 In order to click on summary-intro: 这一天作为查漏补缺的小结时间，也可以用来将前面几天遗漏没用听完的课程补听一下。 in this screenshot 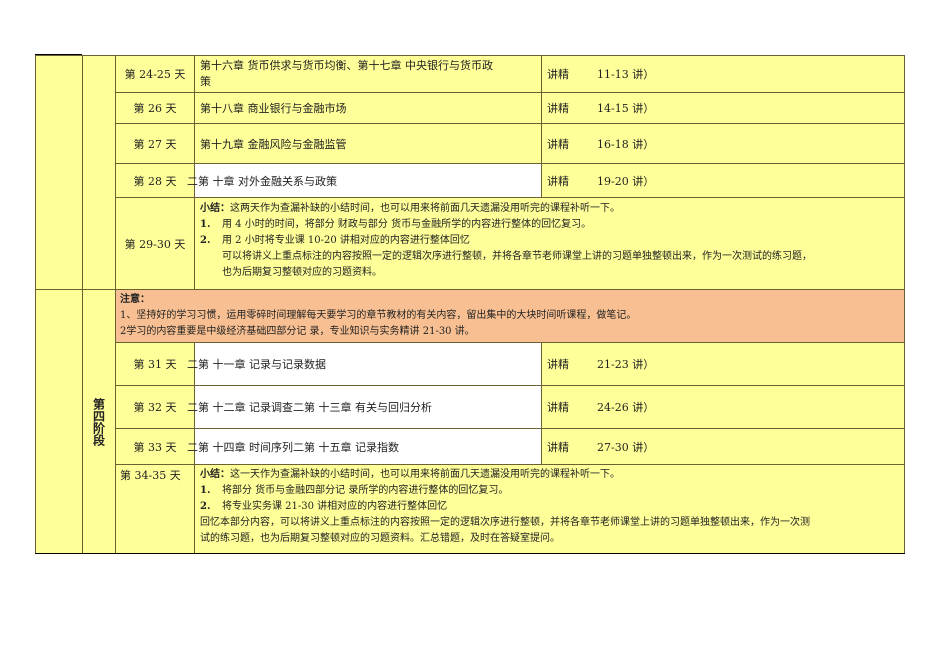, I will do `click(425, 474)`.